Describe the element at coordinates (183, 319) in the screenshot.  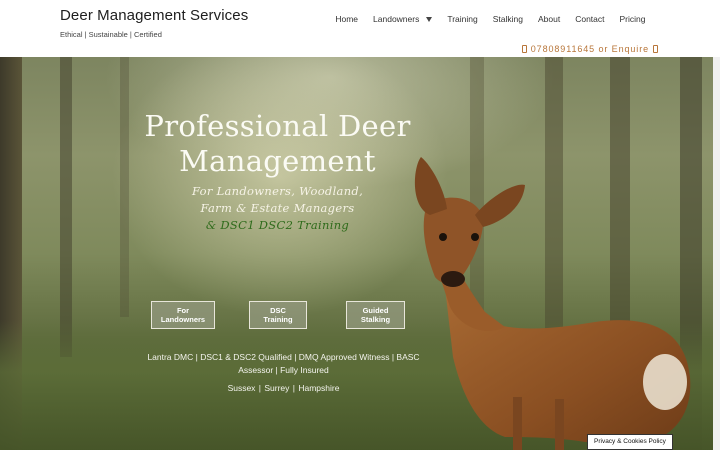
I see `button-label: Landowners` at that location.